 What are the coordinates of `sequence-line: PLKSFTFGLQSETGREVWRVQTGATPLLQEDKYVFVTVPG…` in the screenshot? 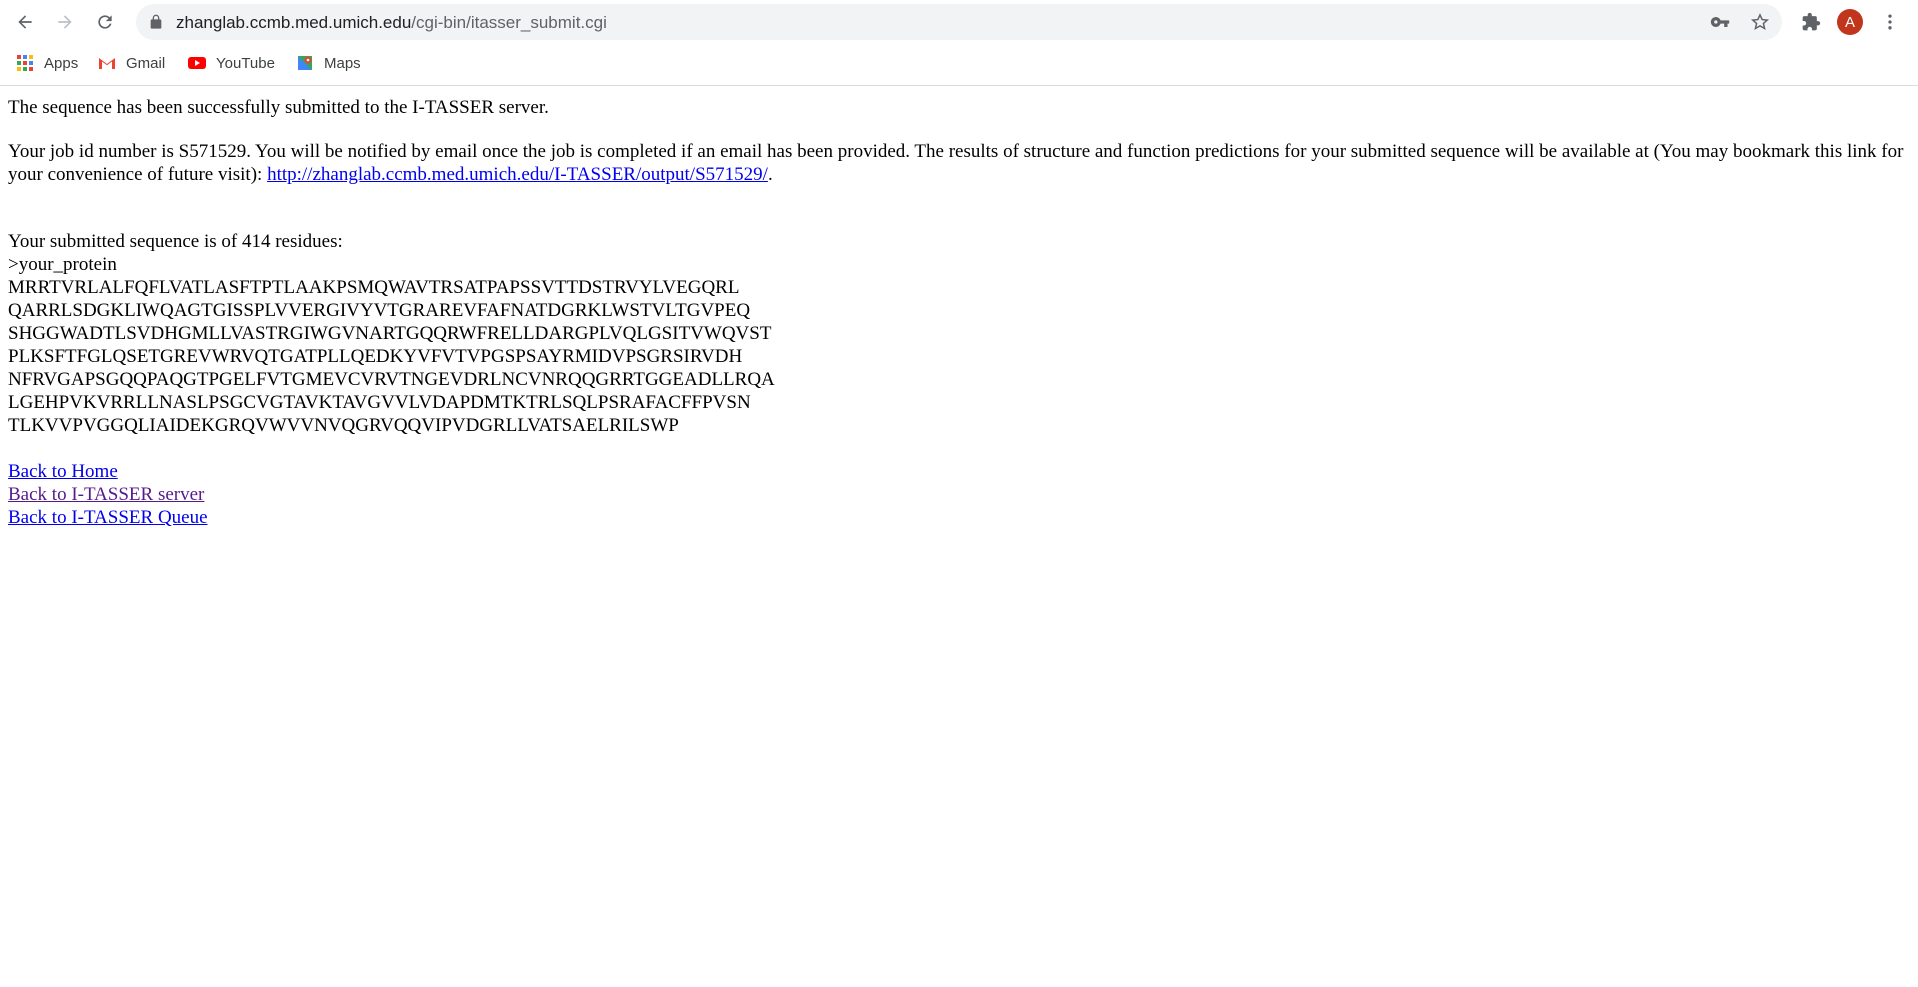 It's located at (375, 356).